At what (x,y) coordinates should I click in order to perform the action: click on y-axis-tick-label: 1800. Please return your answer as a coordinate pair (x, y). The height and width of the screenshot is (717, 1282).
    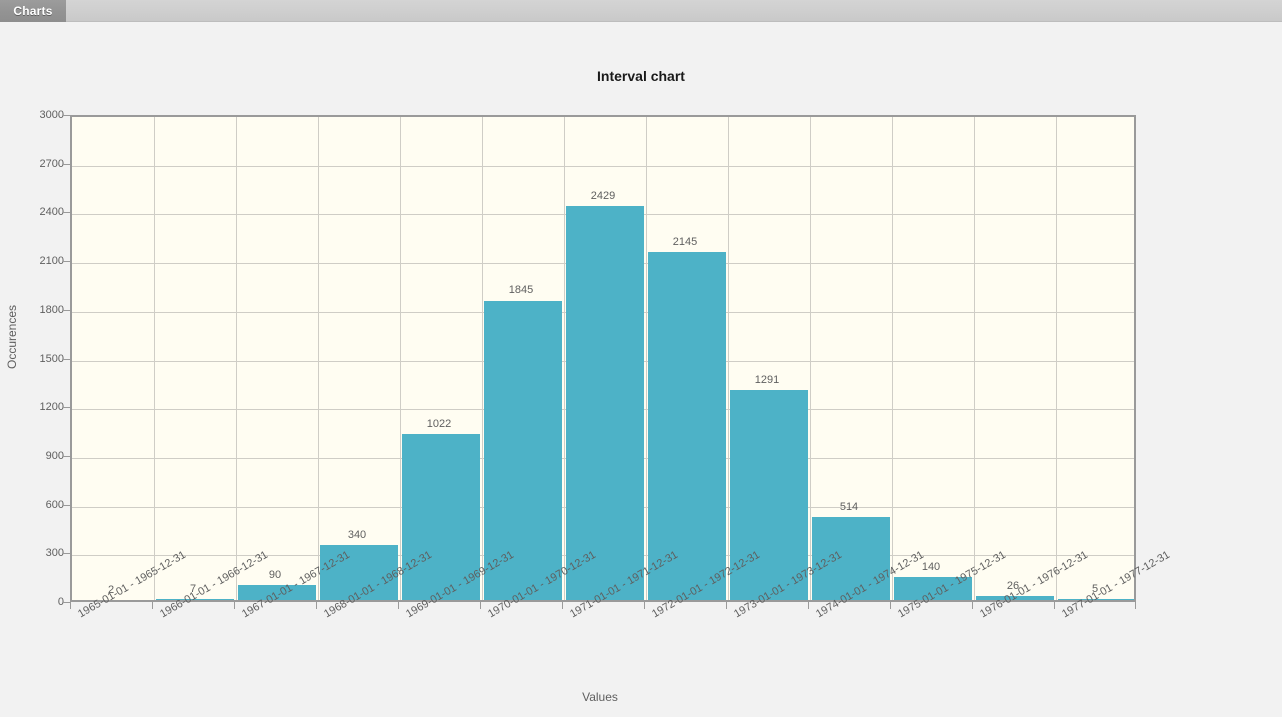
    Looking at the image, I should click on (51, 309).